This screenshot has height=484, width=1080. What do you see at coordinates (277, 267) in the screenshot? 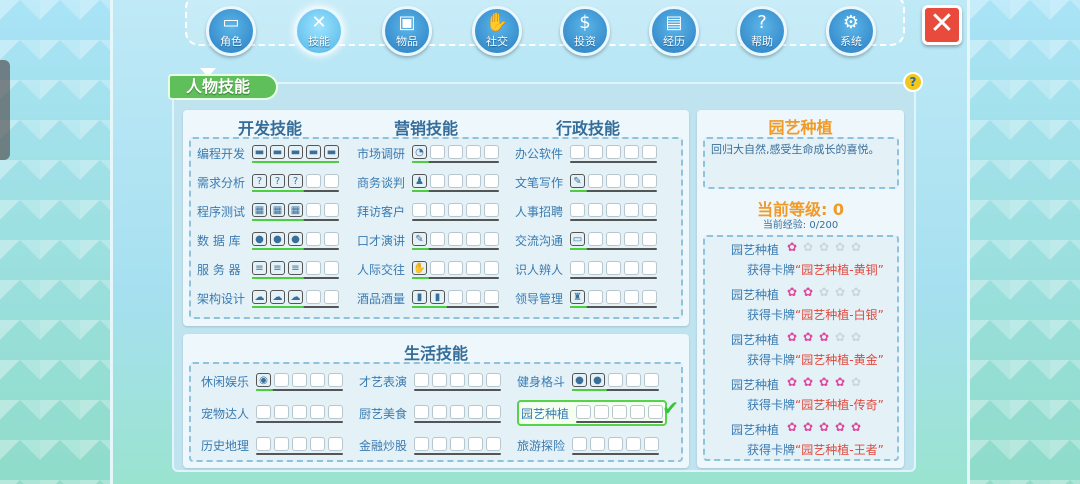
I see `server-icon: ≡` at bounding box center [277, 267].